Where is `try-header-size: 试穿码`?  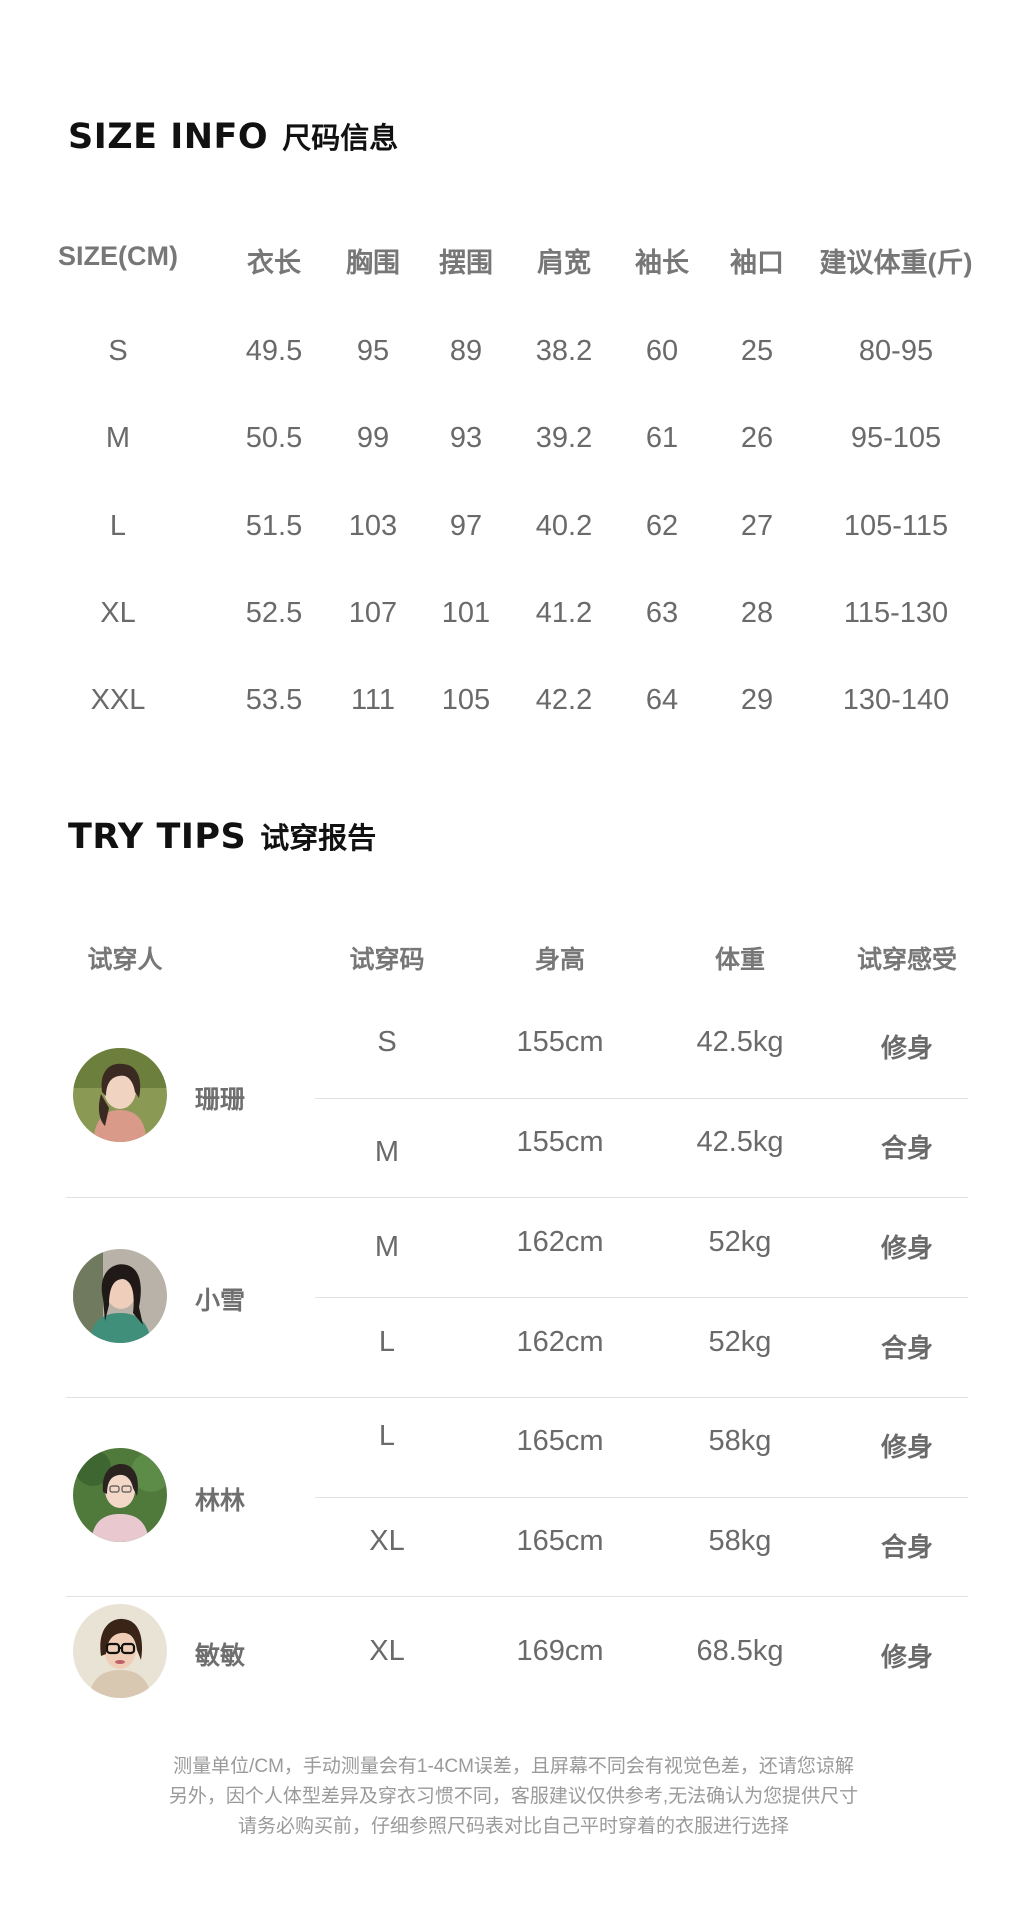 try-header-size: 试穿码 is located at coordinates (387, 960).